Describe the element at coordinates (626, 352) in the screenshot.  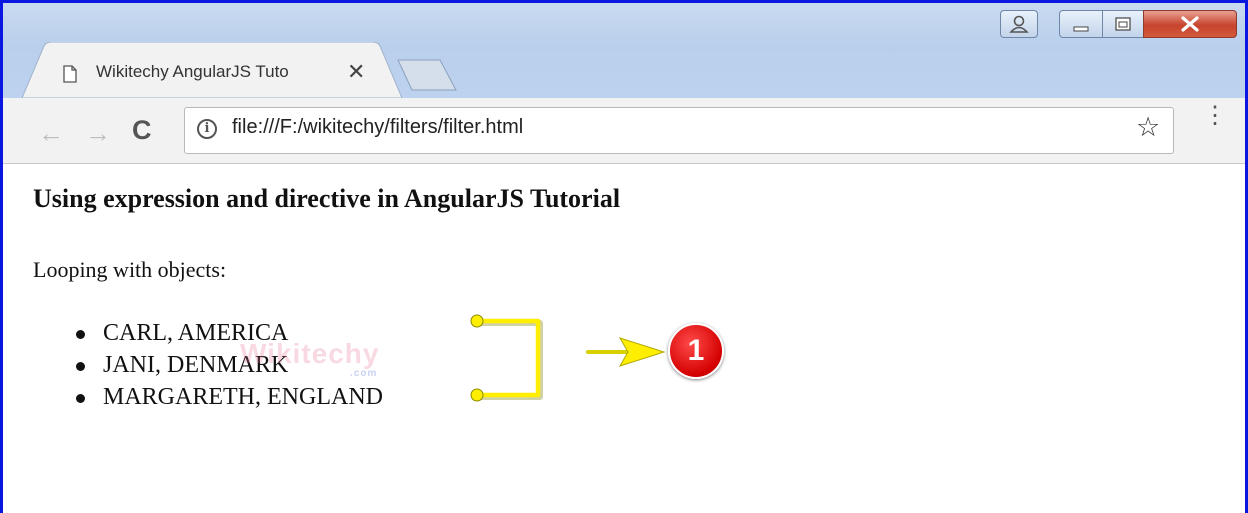
I see `annotation-arrow` at that location.